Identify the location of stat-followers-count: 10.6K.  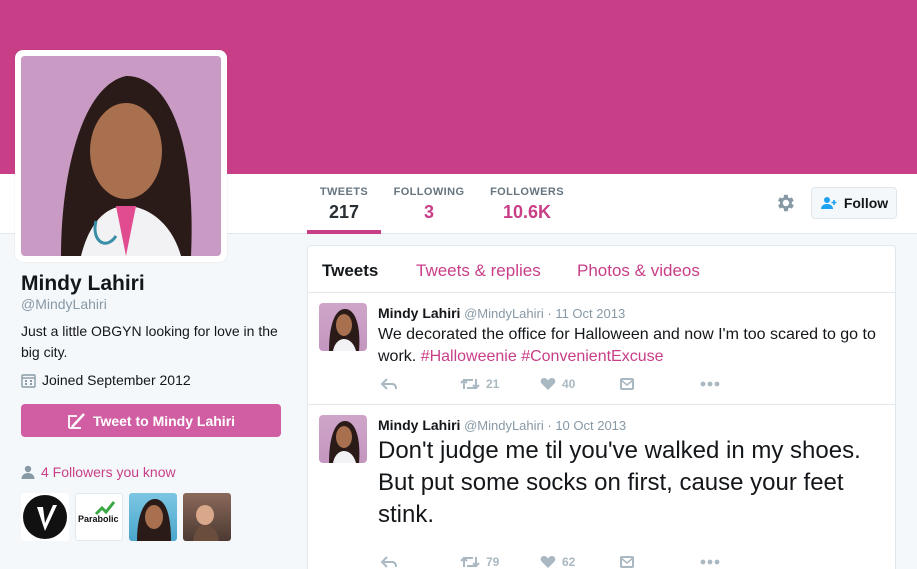
(527, 212).